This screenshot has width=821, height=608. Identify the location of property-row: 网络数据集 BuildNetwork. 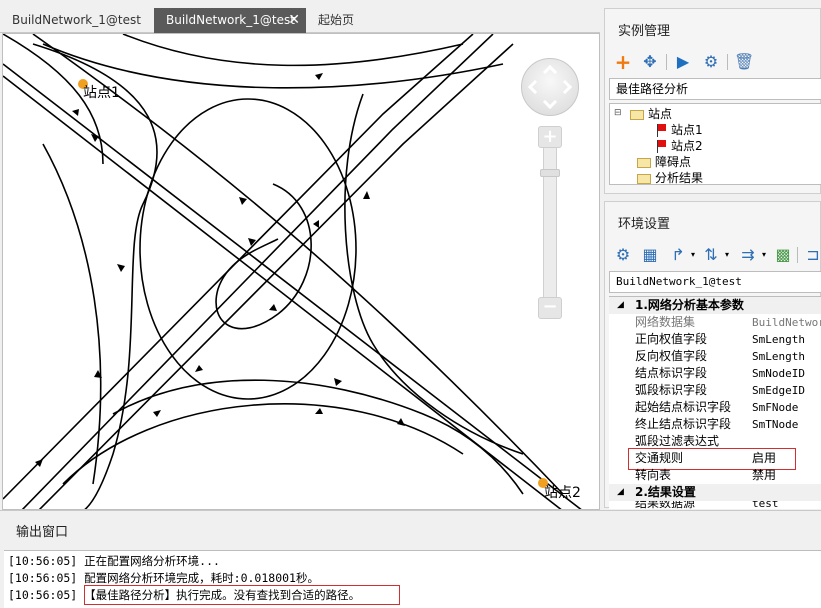
(715, 322).